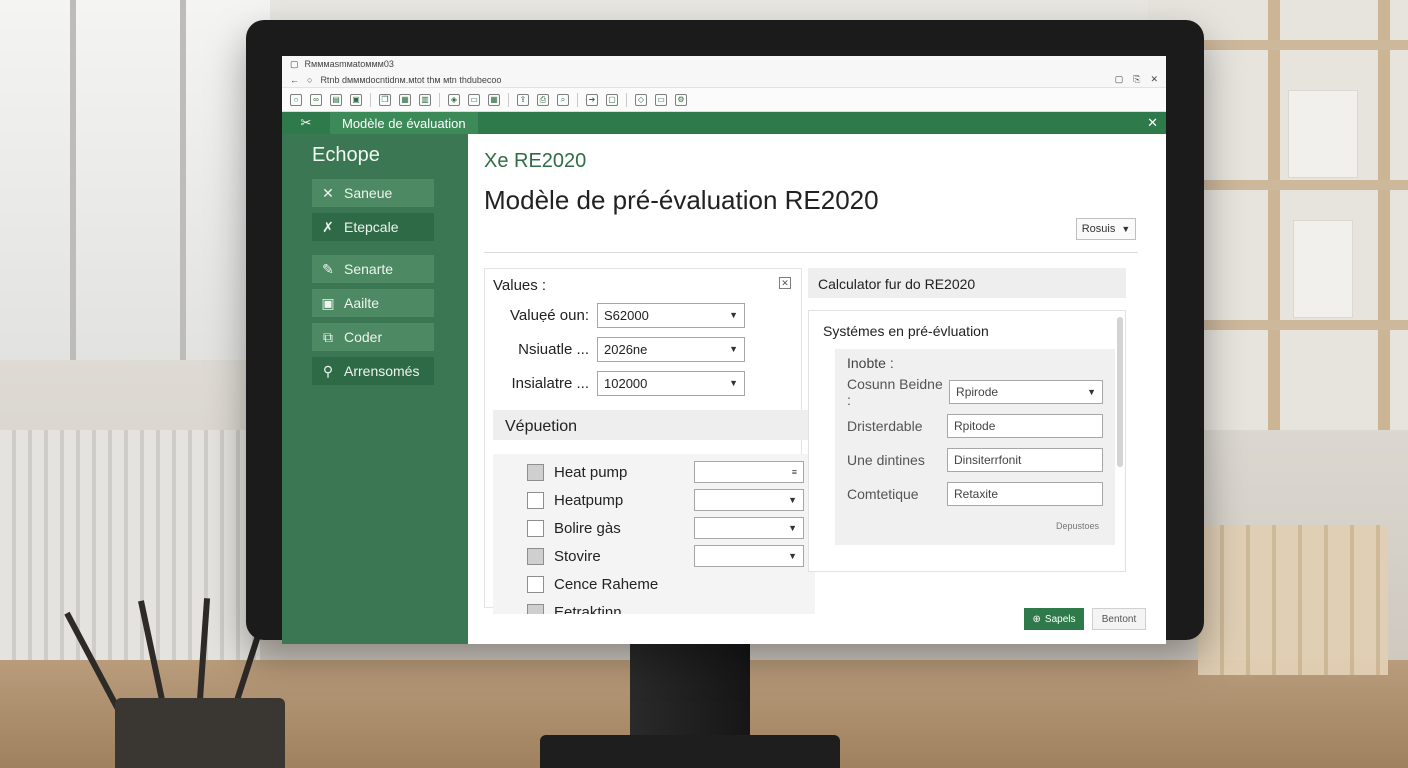 The image size is (1408, 768). I want to click on tools-icon: ✂, so click(306, 123).